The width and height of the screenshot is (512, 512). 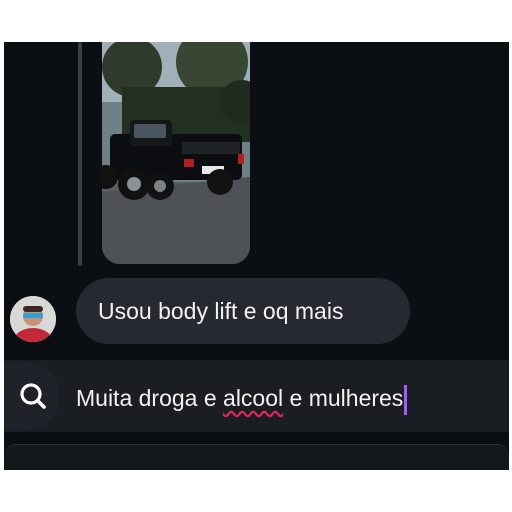 What do you see at coordinates (253, 398) in the screenshot?
I see `misspelled-word: alcool` at bounding box center [253, 398].